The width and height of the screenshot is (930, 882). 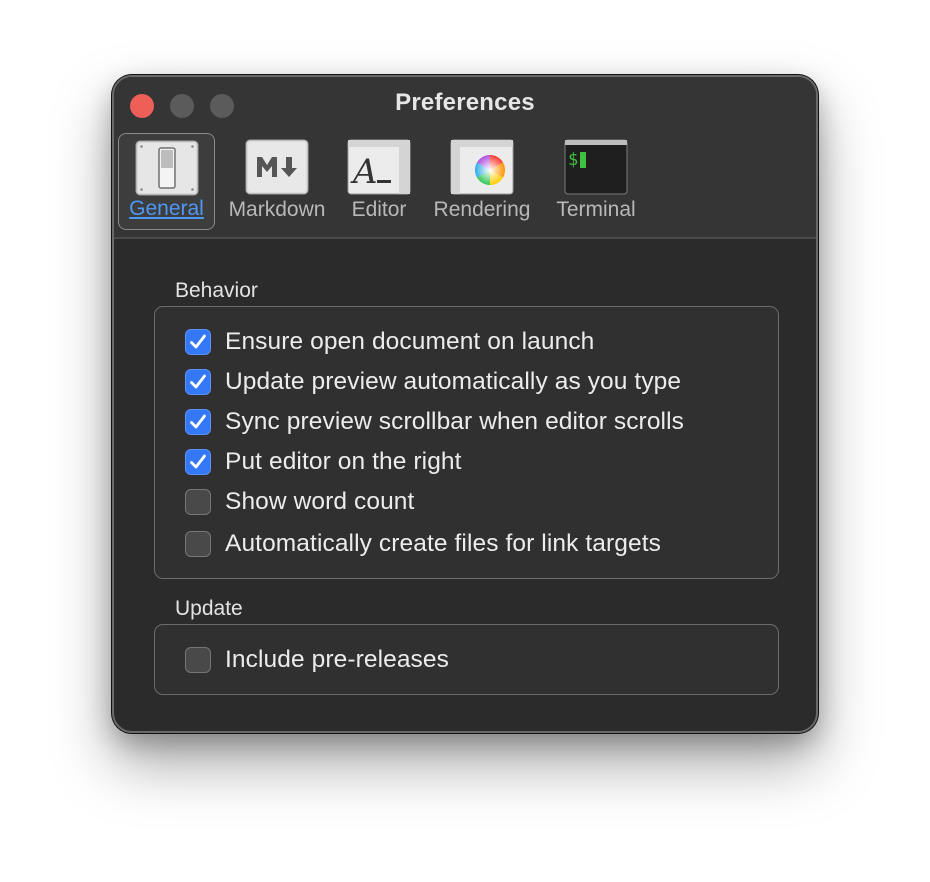 What do you see at coordinates (343, 461) in the screenshot?
I see `editor-on-right-label: Put editor on the right` at bounding box center [343, 461].